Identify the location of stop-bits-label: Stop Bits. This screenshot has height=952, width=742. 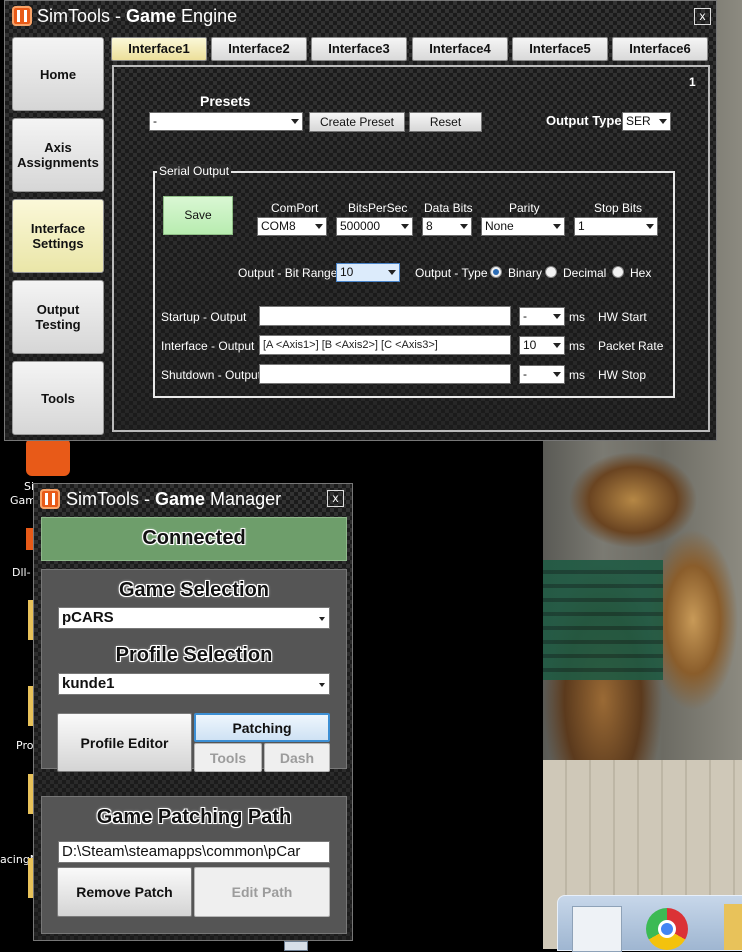
(618, 208).